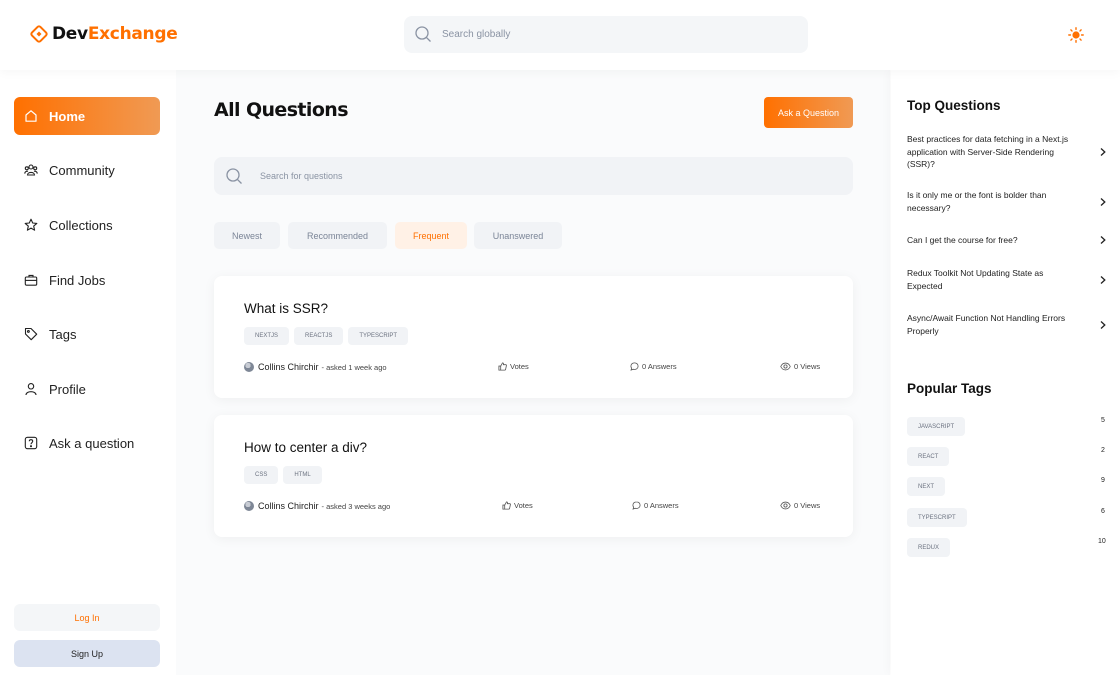 The height and width of the screenshot is (675, 1120). What do you see at coordinates (87, 389) in the screenshot?
I see `sidebar-item-profile: Profile` at bounding box center [87, 389].